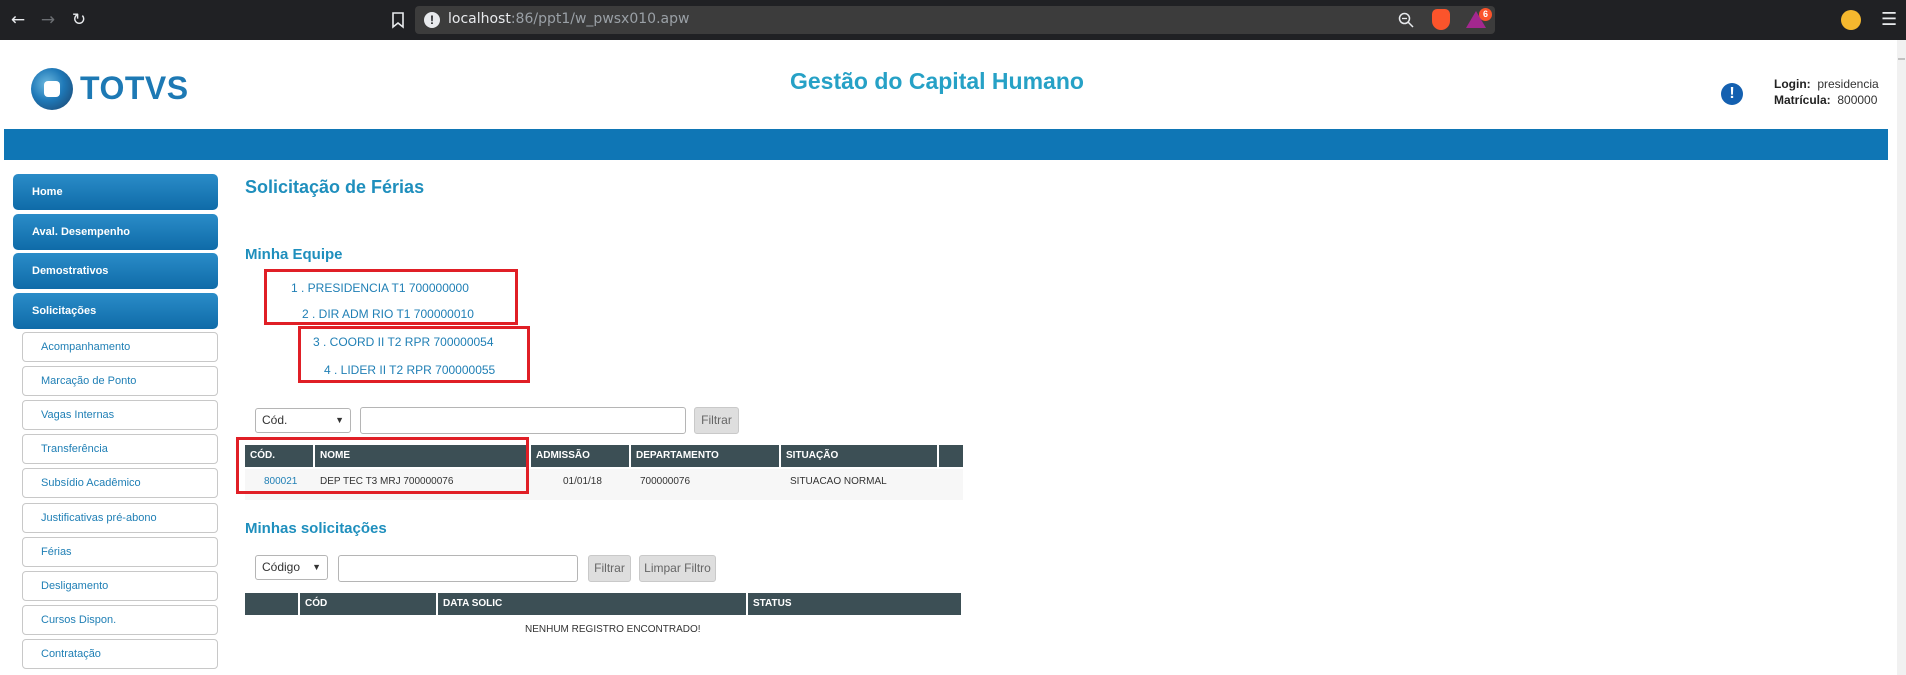 This screenshot has height=675, width=1906. I want to click on menu-icon: ☰, so click(1889, 19).